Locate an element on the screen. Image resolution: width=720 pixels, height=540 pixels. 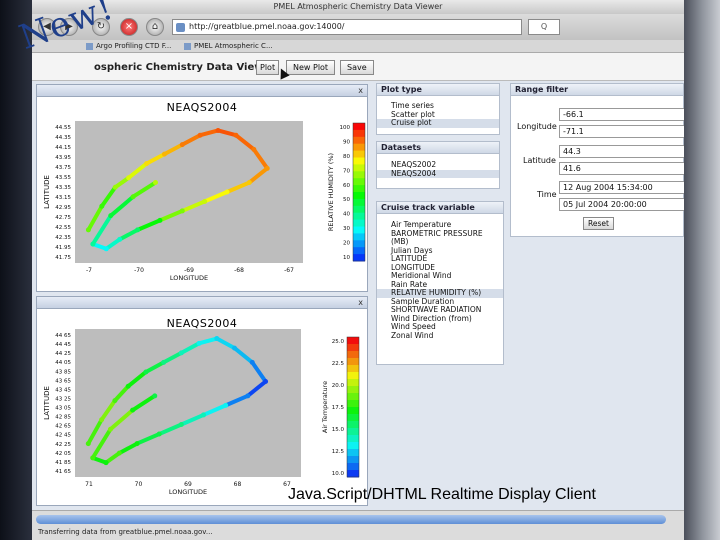
colorbar-tick-label: 90 is located at coordinates (346, 142).